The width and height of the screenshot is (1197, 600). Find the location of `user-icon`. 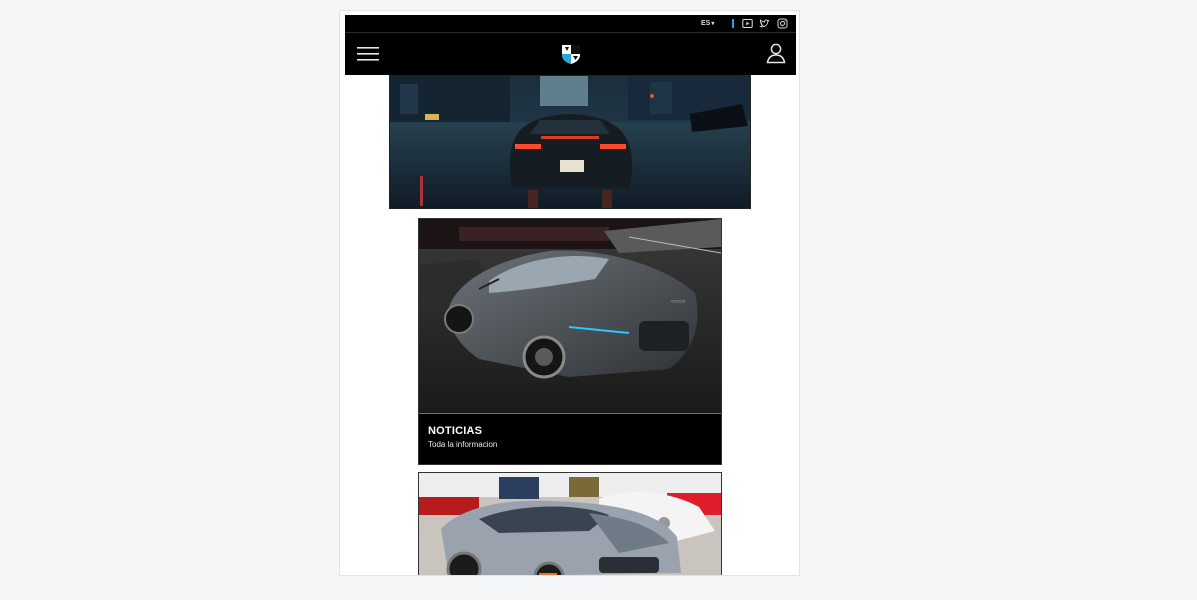

user-icon is located at coordinates (776, 53).